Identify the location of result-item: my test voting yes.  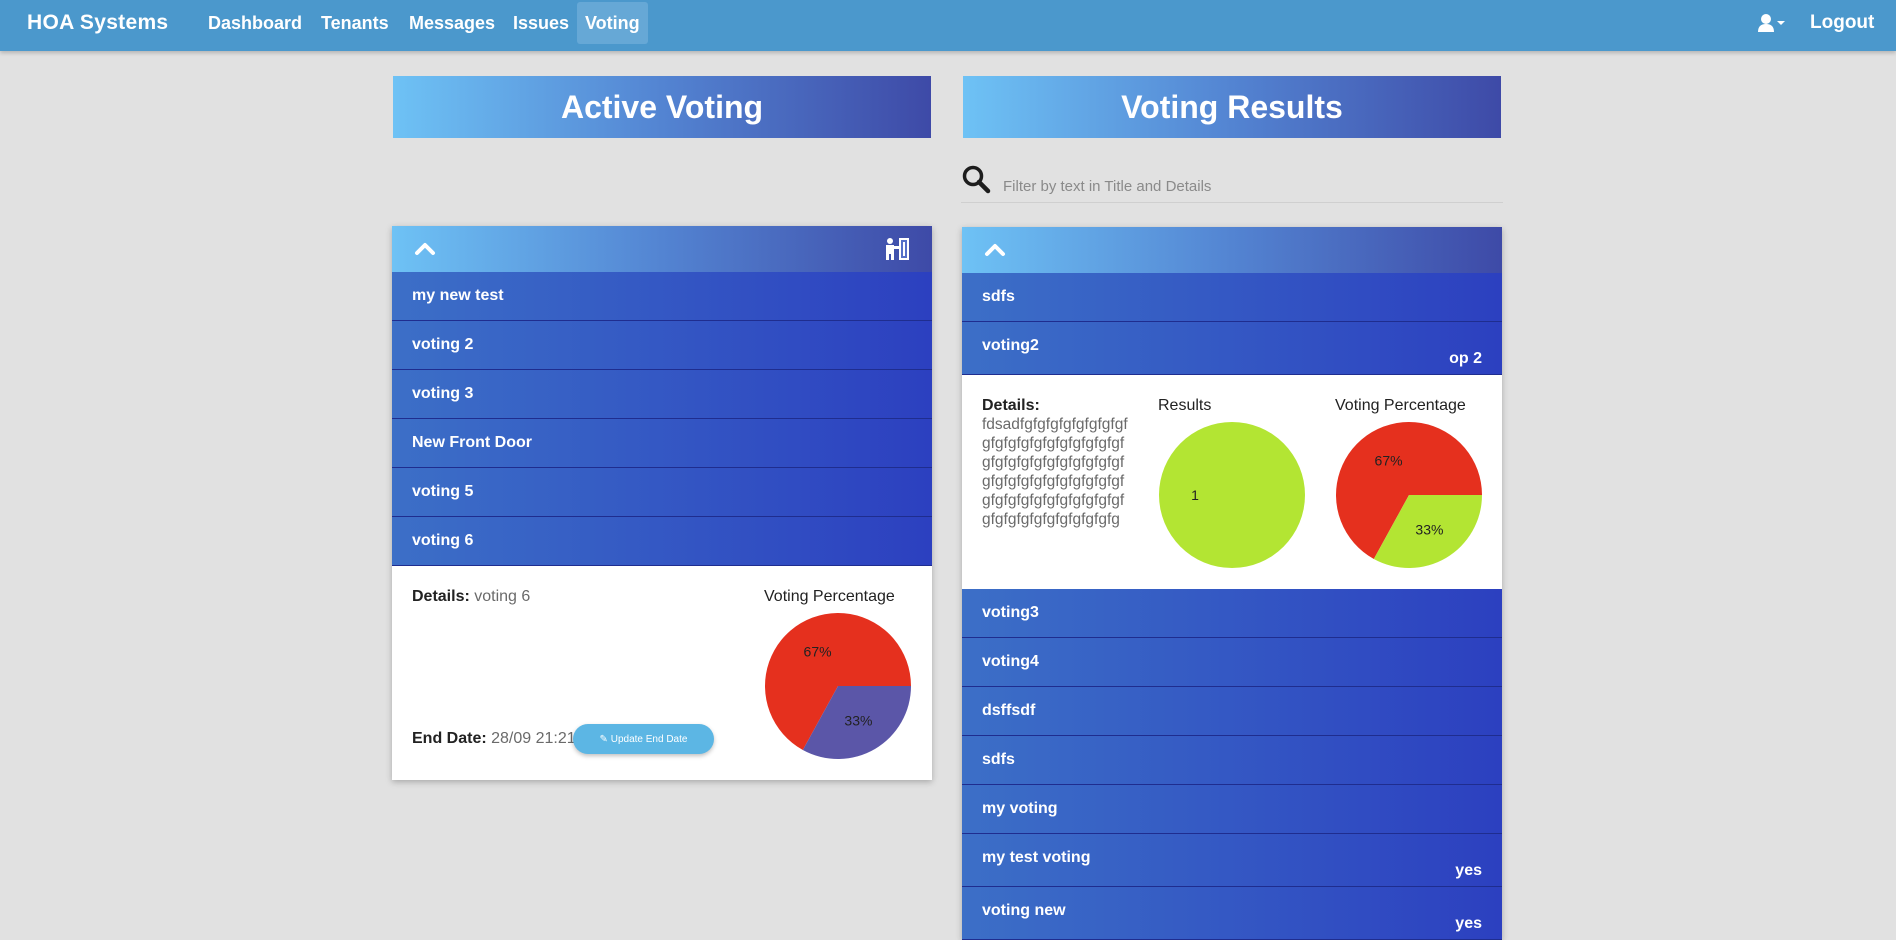
(1232, 860).